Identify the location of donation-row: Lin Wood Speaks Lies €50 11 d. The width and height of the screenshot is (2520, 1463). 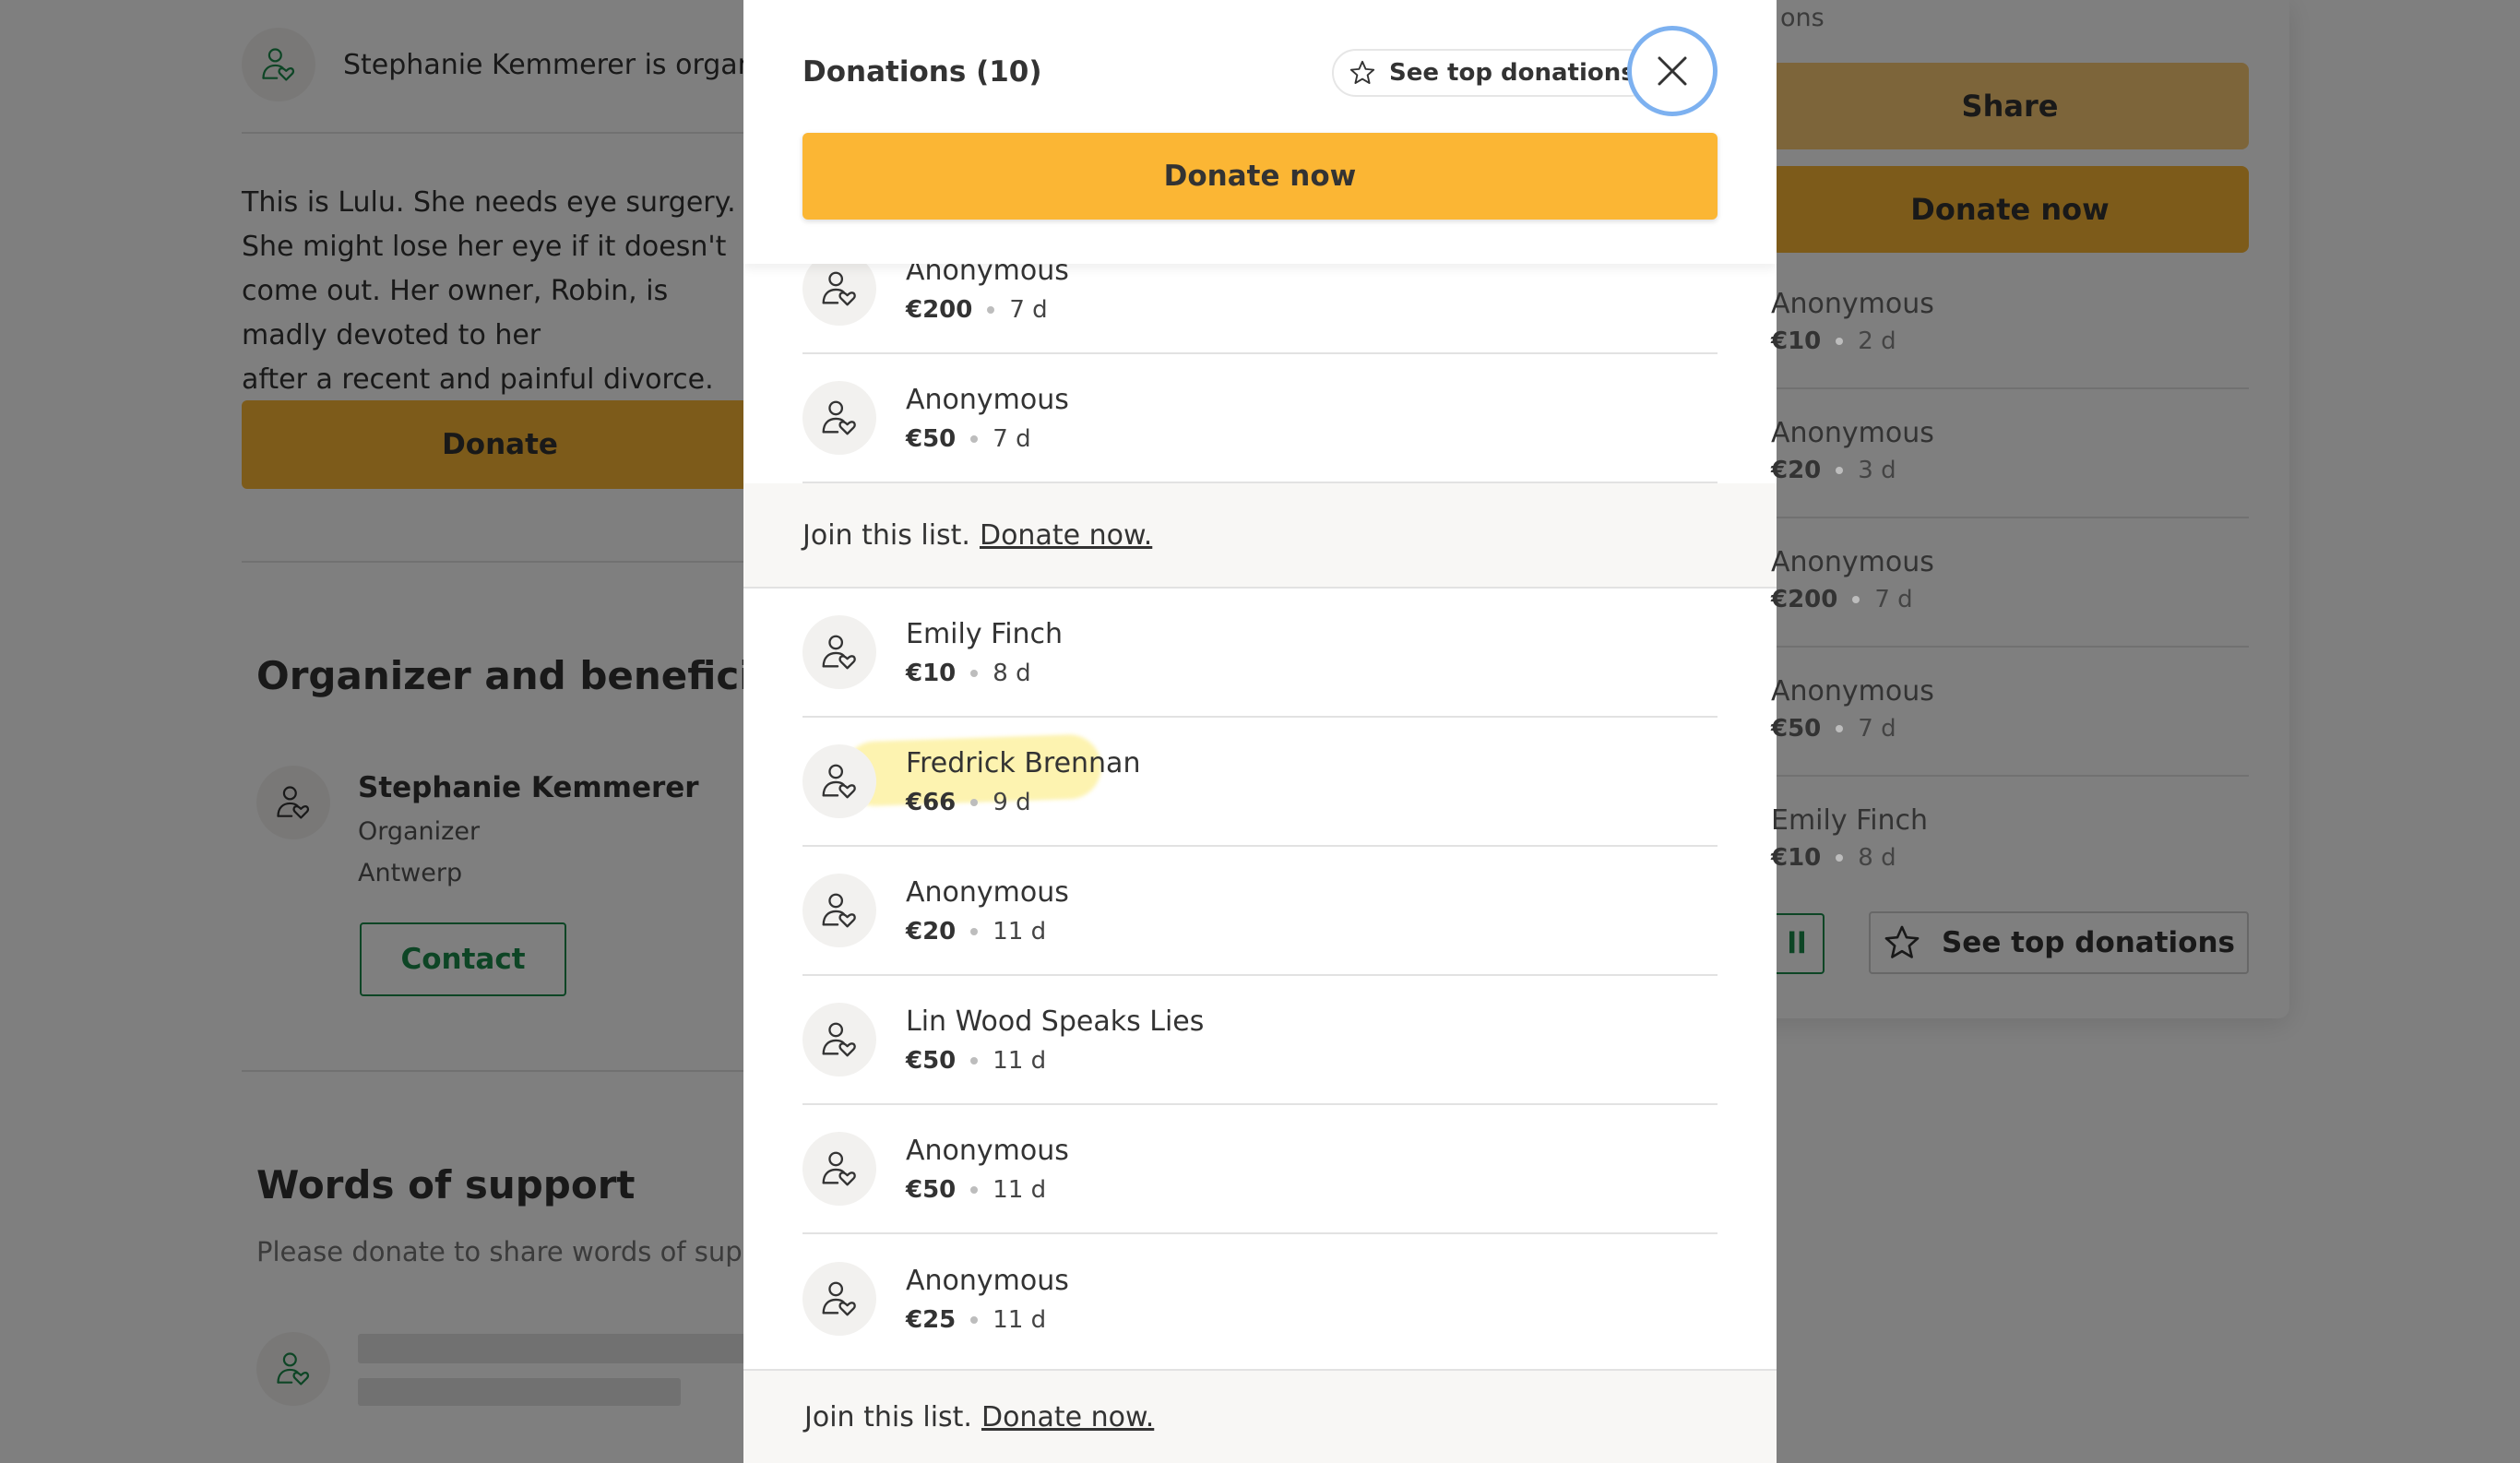
(1260, 1040).